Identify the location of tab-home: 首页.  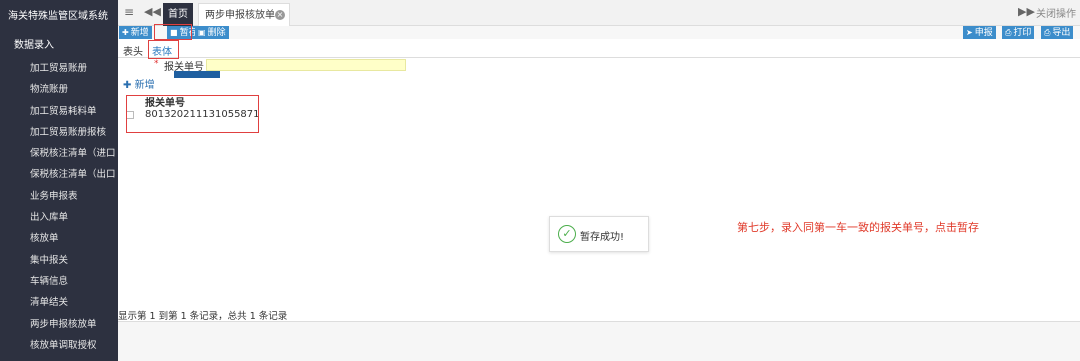
(178, 14).